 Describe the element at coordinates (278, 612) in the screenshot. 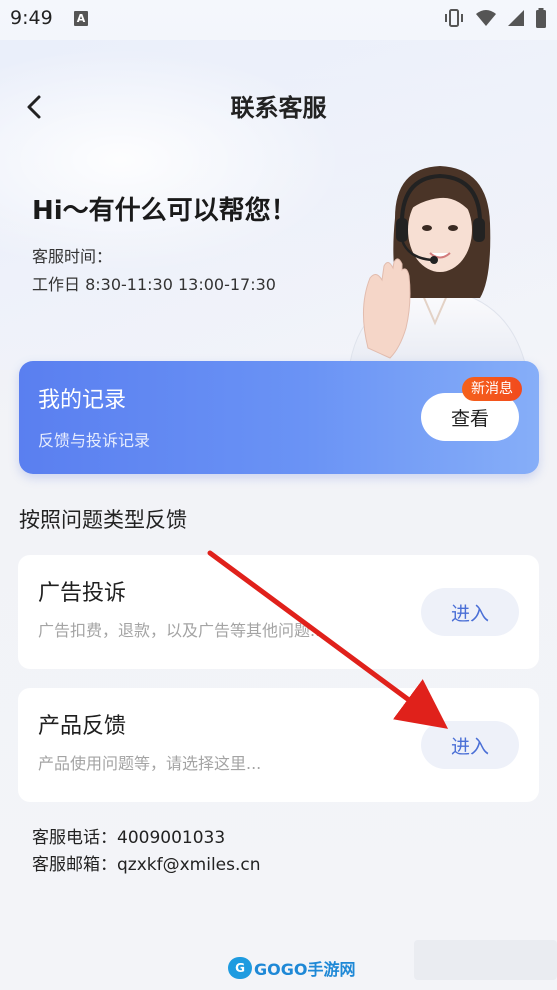

I see `ad-complaint-card: 广告投诉 广告扣费，退款，以及广告等其他问题... 进入` at that location.